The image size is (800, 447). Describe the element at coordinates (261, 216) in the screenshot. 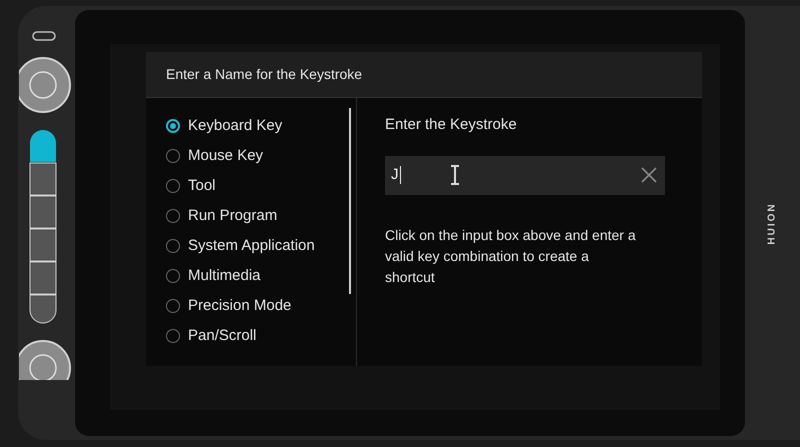

I see `radio-option: Run Program` at that location.